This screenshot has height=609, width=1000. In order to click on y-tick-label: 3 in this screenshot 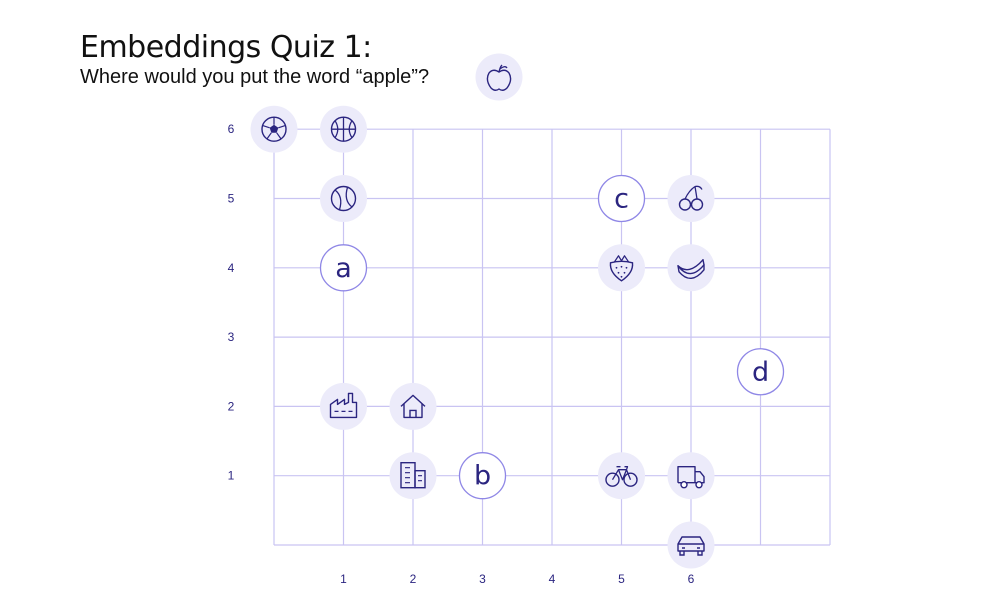, I will do `click(231, 337)`.